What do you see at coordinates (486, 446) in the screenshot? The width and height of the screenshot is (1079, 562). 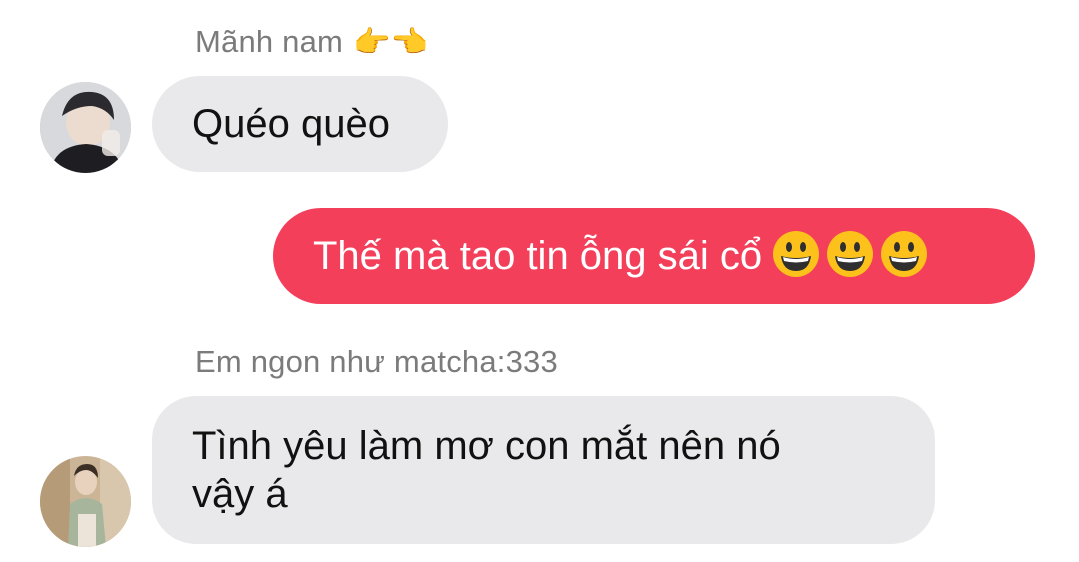 I see `message-text-line: Tình yêu làm mơ con mắt nên nó` at bounding box center [486, 446].